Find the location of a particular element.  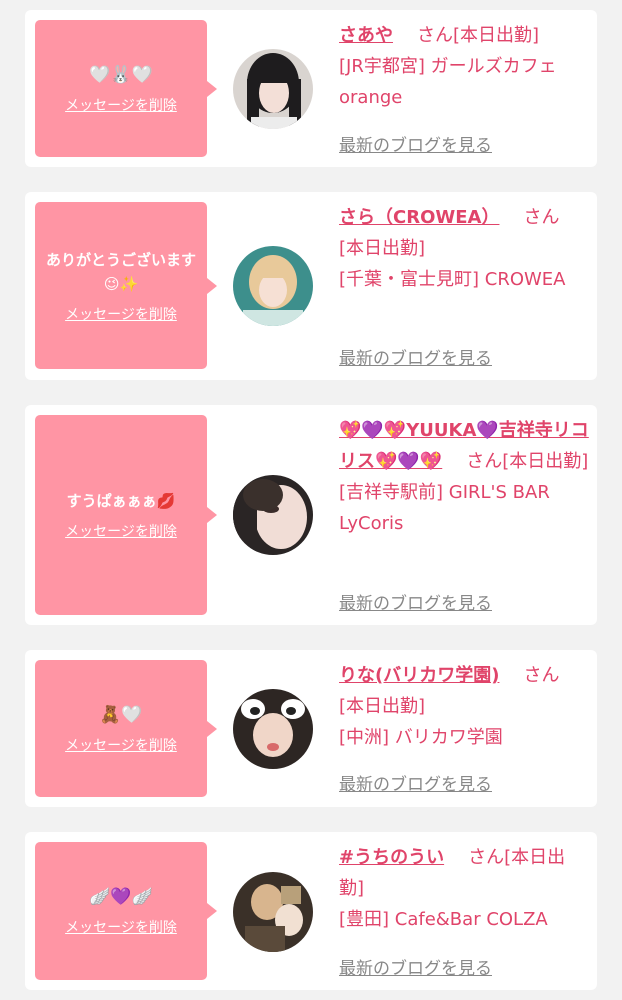

shop-info: [吉祥寺駅前] GIRL'S BAR LyCoris is located at coordinates (444, 508).